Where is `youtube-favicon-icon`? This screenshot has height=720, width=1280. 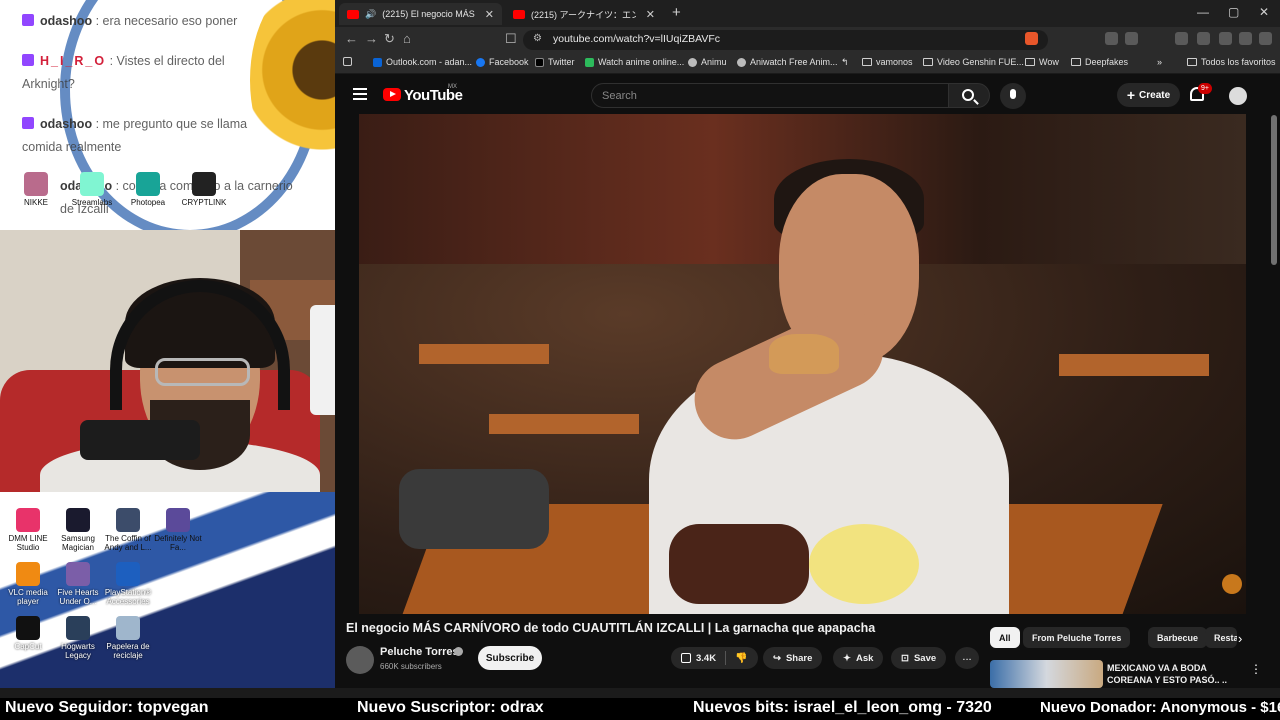
youtube-favicon-icon is located at coordinates (519, 14).